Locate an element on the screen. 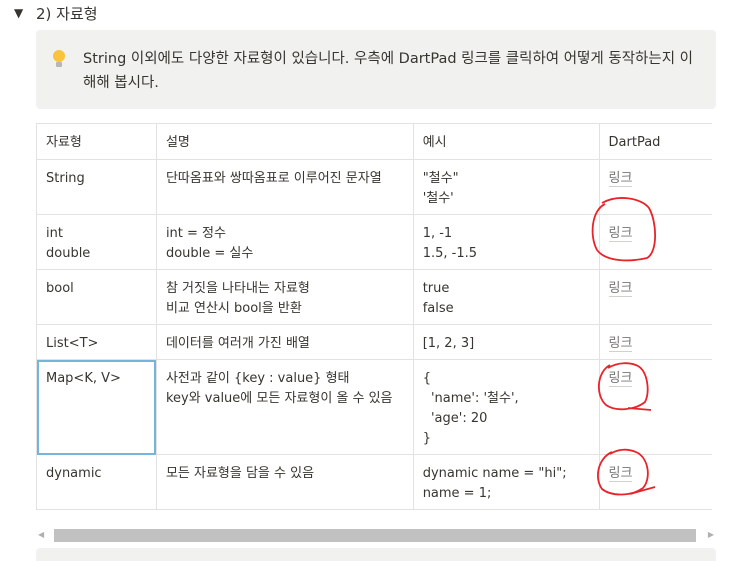  cell-line: double is located at coordinates (68, 253).